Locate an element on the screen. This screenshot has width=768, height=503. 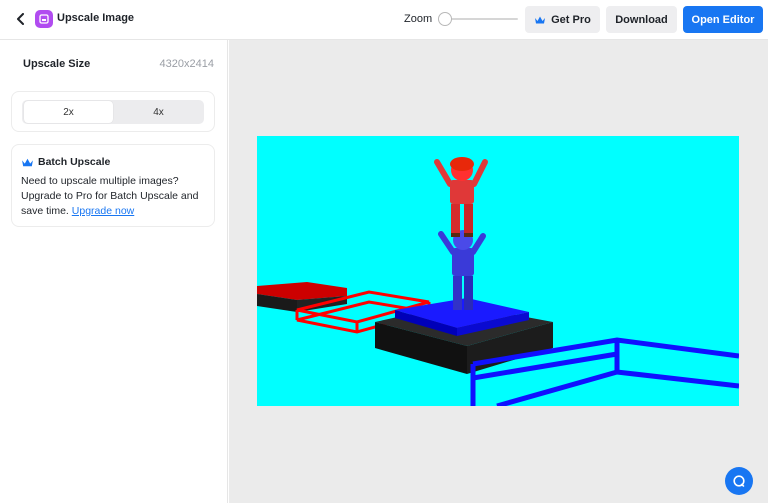
scale-segmented-control: 2x 4x is located at coordinates (113, 112).